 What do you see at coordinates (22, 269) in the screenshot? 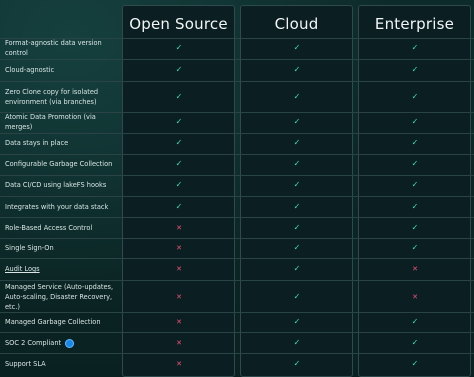
I see `feature-text: Audit Logs` at bounding box center [22, 269].